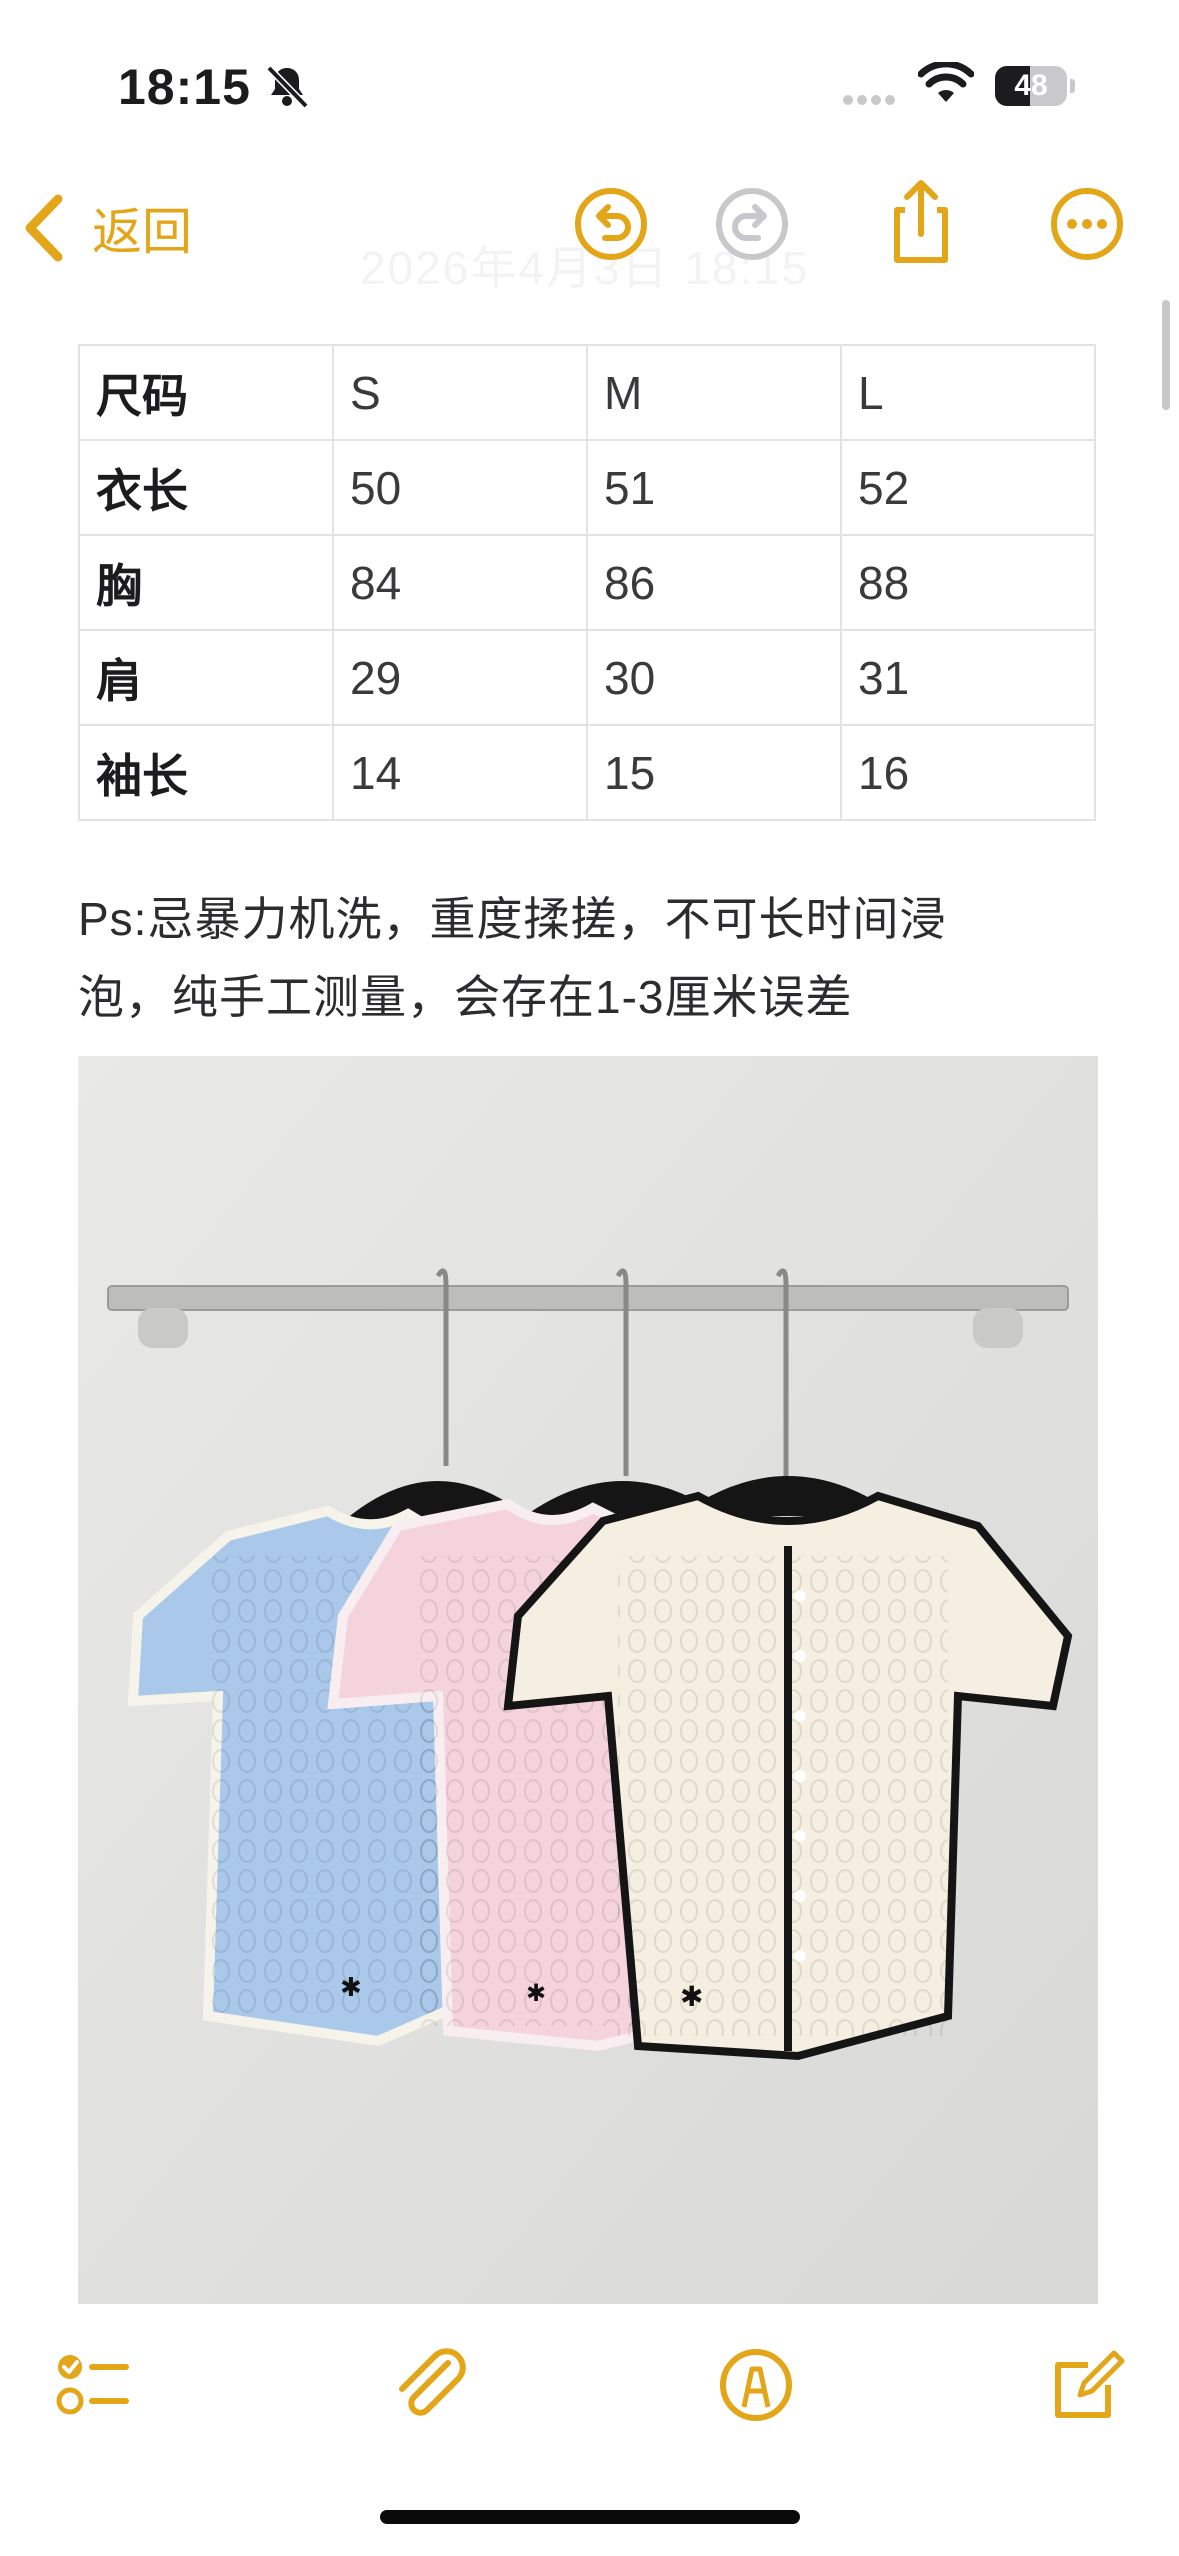  Describe the element at coordinates (871, 101) in the screenshot. I see `cellular-signal-icon` at that location.